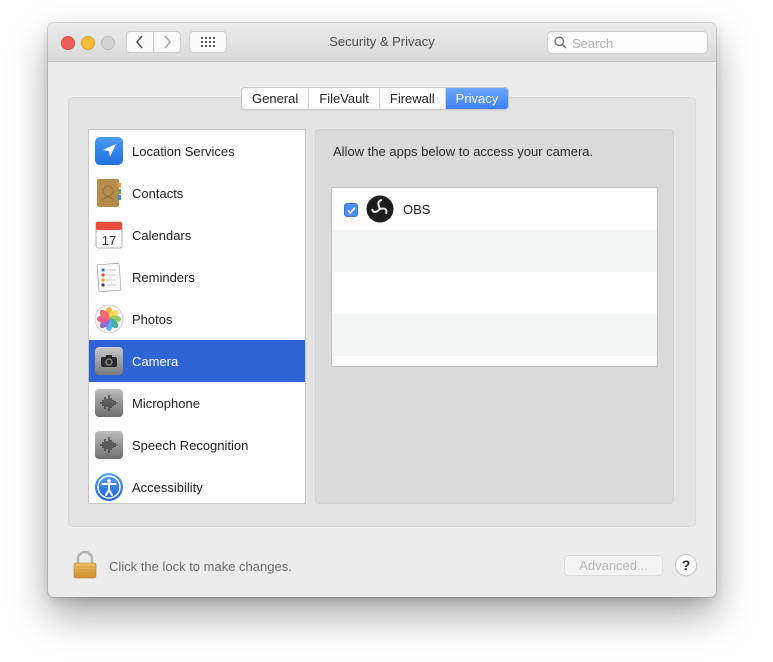 The width and height of the screenshot is (773, 662). What do you see at coordinates (197, 193) in the screenshot?
I see `sidebar-item-contacts: Contacts` at bounding box center [197, 193].